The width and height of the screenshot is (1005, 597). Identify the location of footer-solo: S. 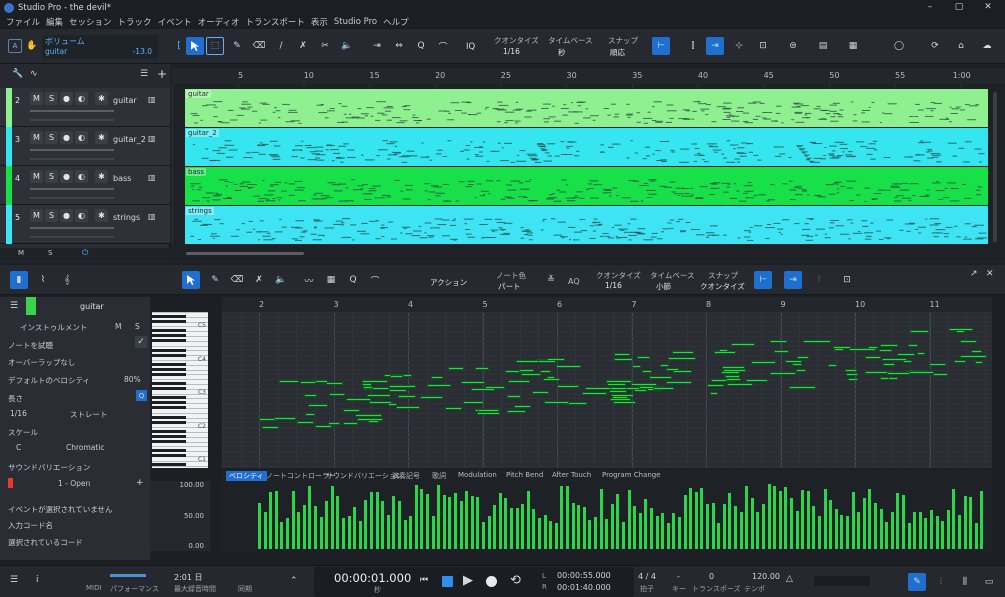
(50, 253).